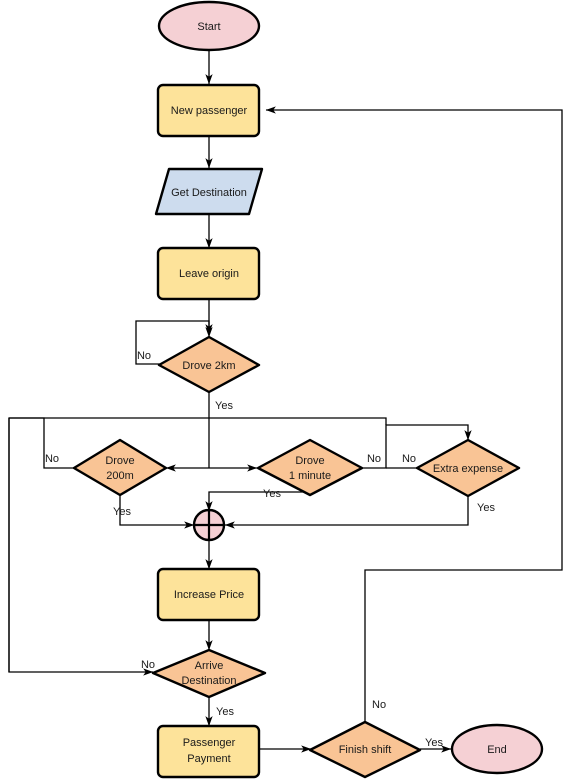 The image size is (572, 780). Describe the element at coordinates (409, 459) in the screenshot. I see `label-extra-expense-no: No` at that location.